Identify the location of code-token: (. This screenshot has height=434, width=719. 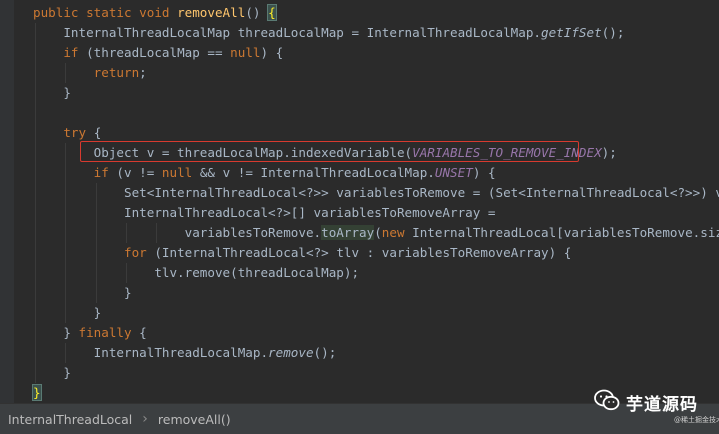
(378, 232).